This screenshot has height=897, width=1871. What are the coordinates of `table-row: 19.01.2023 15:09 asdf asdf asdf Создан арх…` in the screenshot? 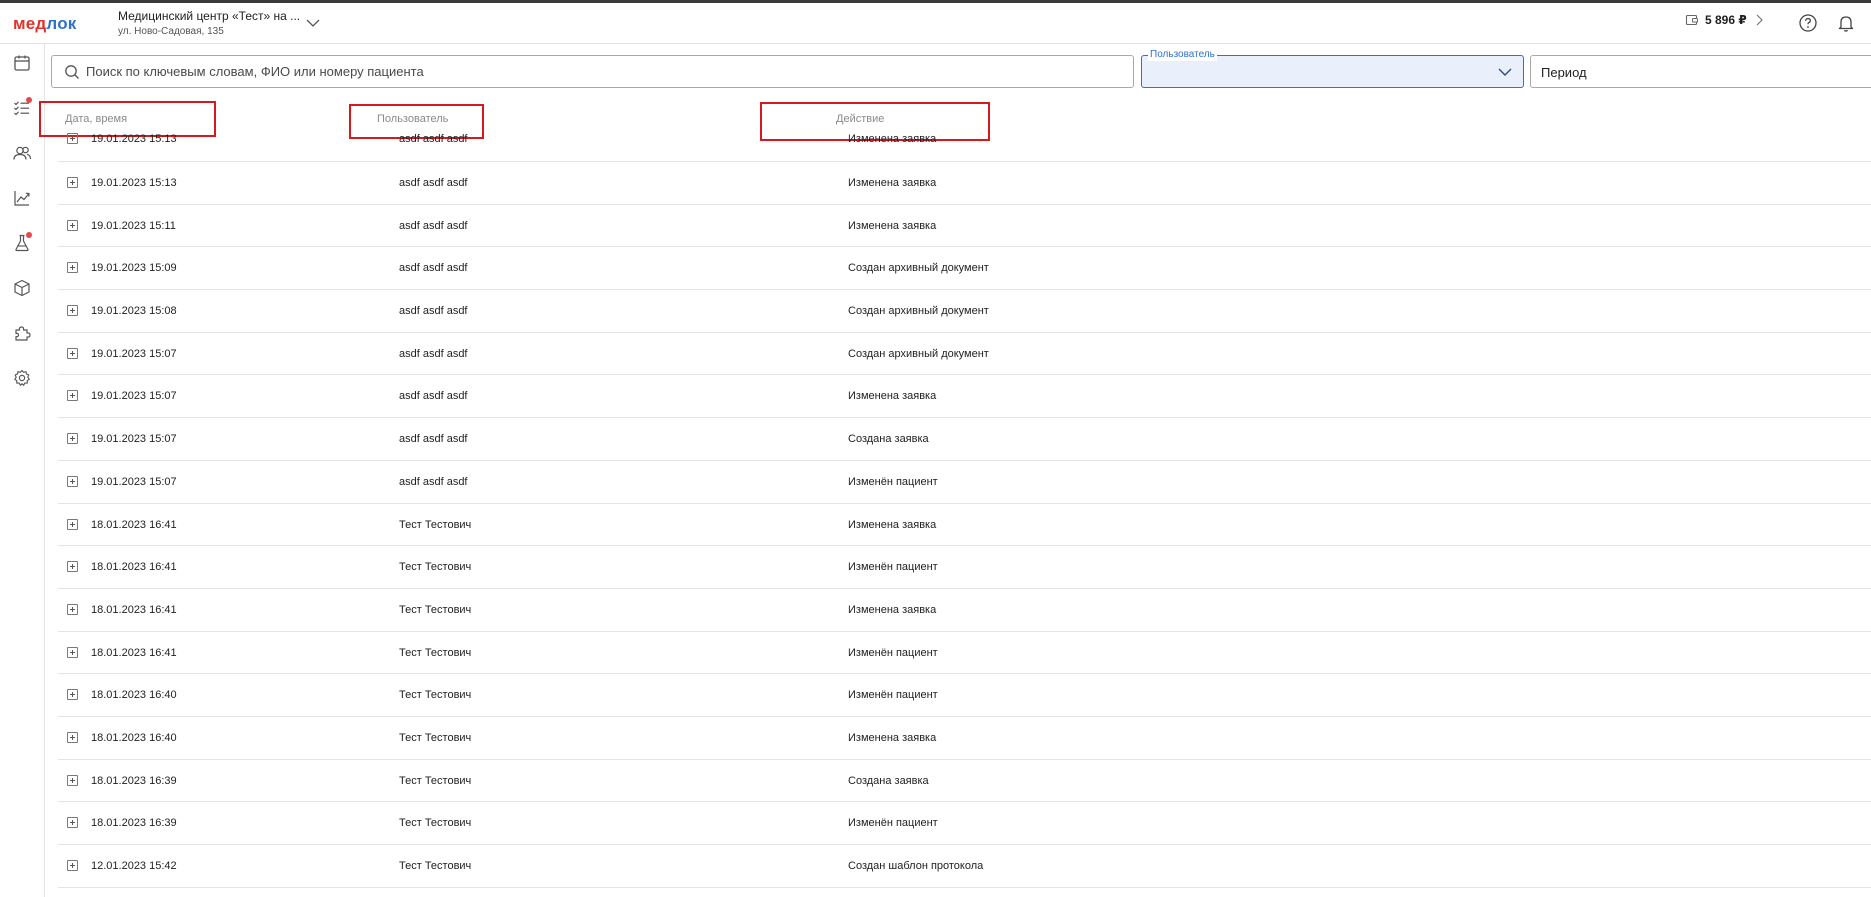 It's located at (964, 269).